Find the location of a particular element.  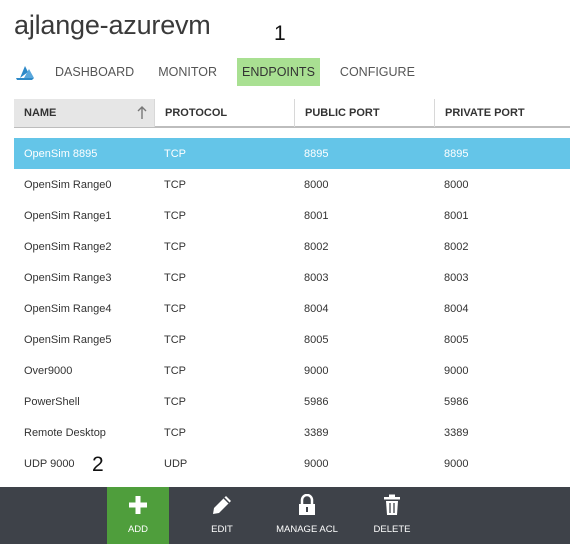

cell-public-port: 8005 is located at coordinates (316, 339).